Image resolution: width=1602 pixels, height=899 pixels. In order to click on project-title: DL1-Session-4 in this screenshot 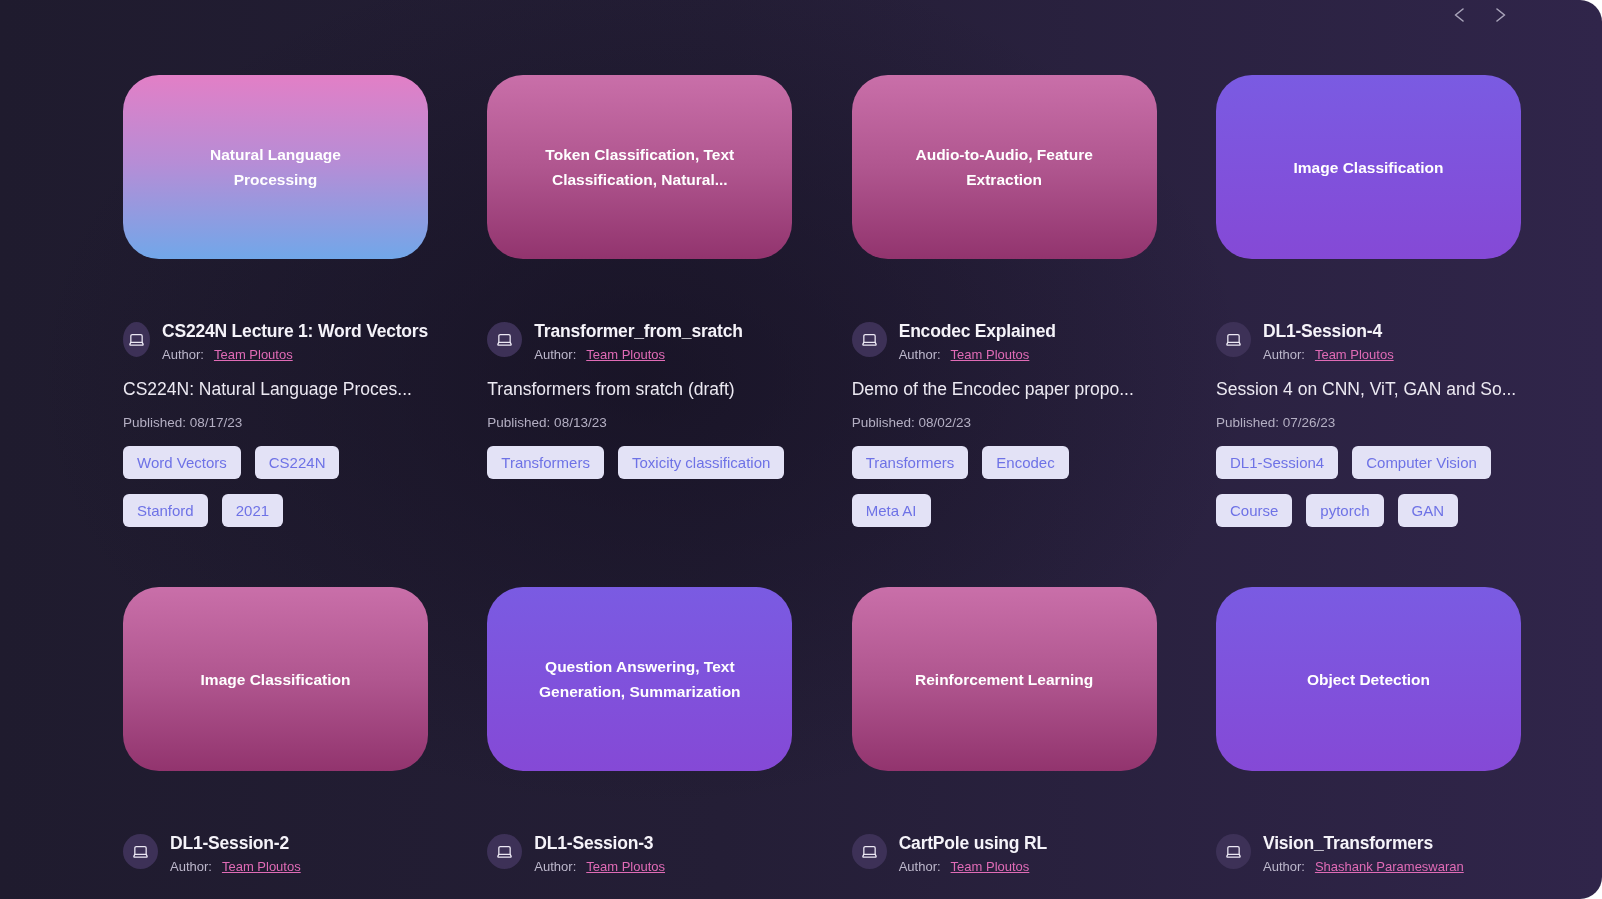, I will do `click(1328, 331)`.